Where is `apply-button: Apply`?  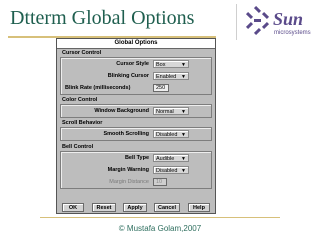 apply-button: Apply is located at coordinates (135, 207).